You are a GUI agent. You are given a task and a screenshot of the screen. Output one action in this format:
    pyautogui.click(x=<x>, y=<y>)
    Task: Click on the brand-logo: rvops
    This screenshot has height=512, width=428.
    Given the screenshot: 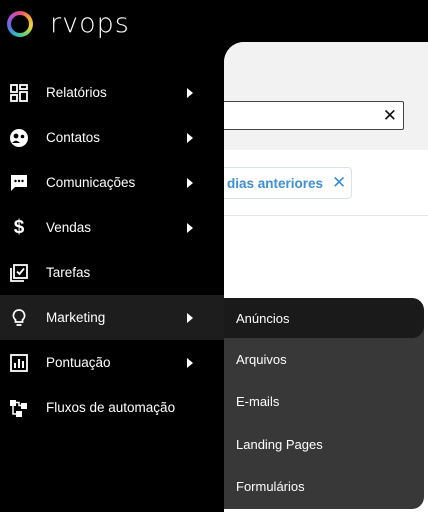 What is the action you would take?
    pyautogui.click(x=68, y=23)
    